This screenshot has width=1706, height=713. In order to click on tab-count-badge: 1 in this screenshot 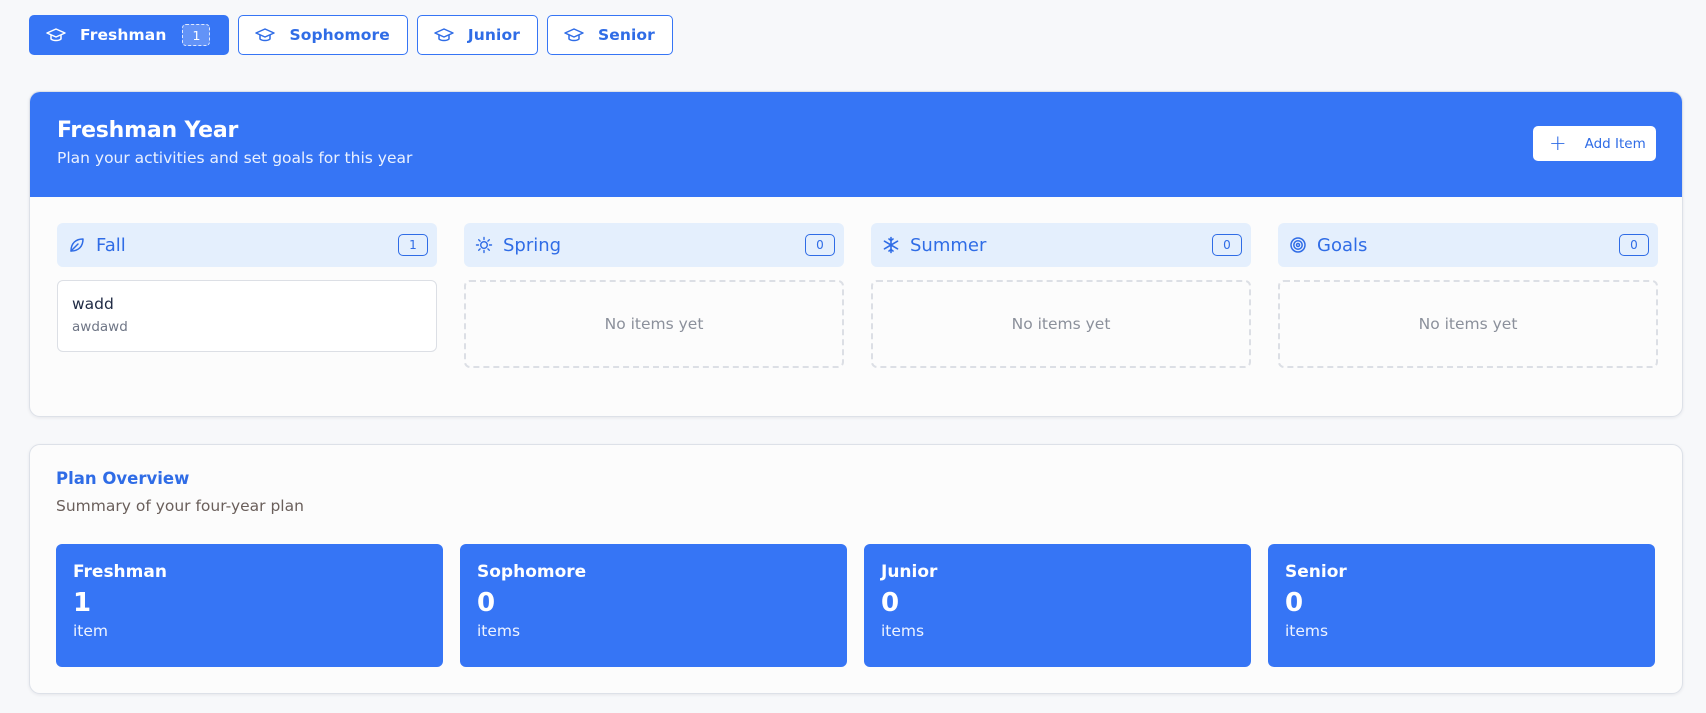, I will do `click(196, 35)`.